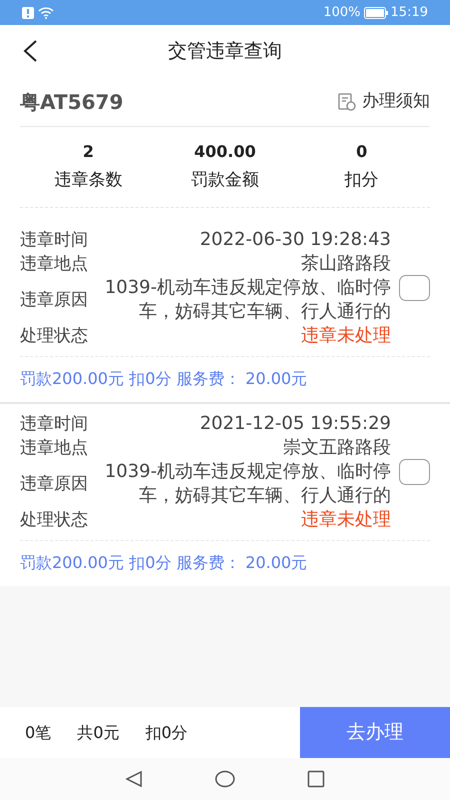  Describe the element at coordinates (225, 152) in the screenshot. I see `summary-value: 400.00` at that location.